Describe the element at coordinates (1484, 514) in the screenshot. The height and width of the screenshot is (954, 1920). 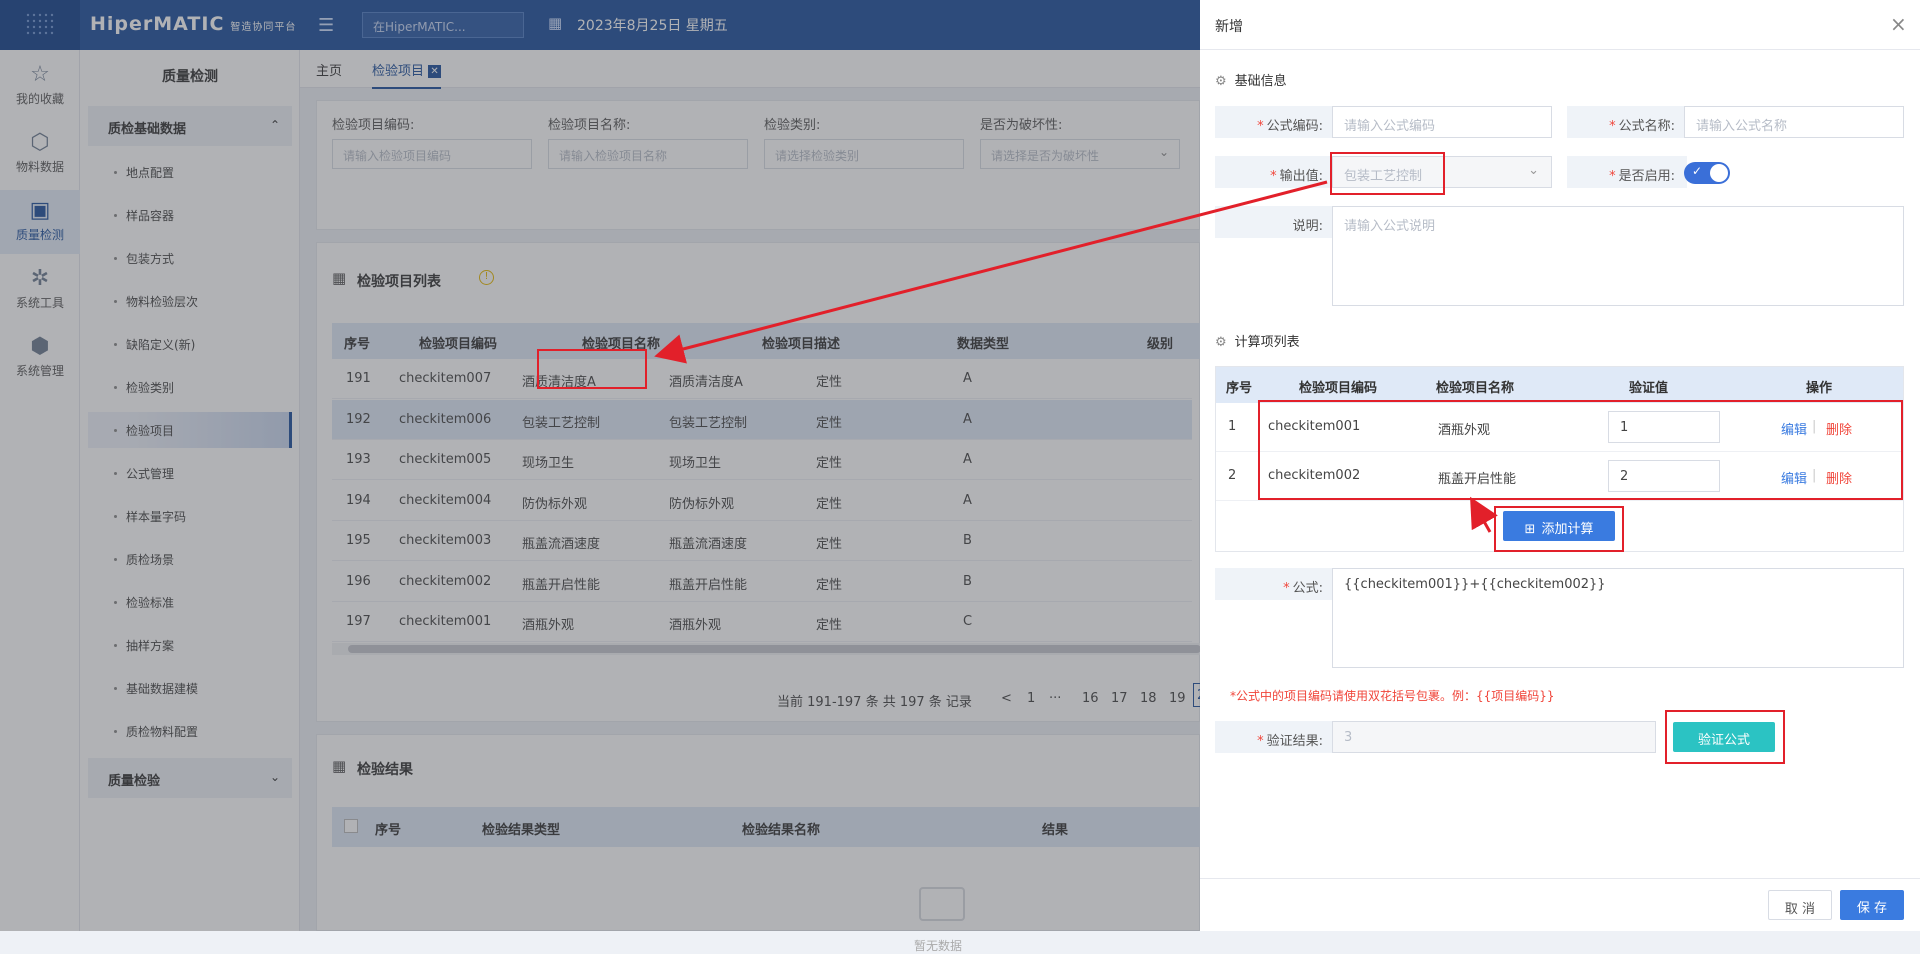
I see `arrow-to-calc-rows` at that location.